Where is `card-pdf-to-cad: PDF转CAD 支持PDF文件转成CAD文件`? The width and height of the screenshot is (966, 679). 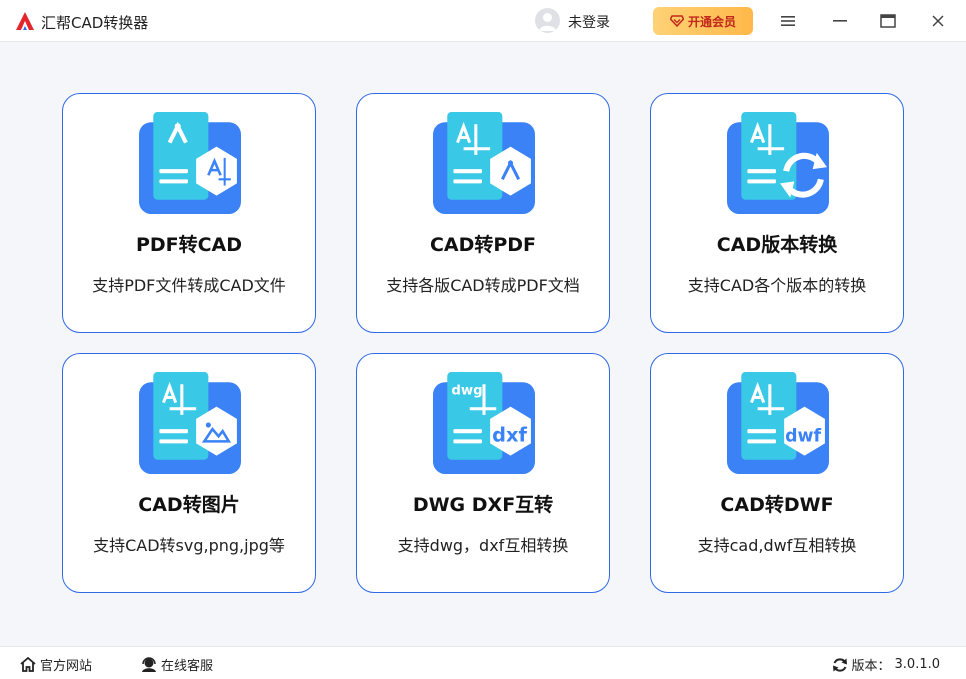
card-pdf-to-cad: PDF转CAD 支持PDF文件转成CAD文件 is located at coordinates (189, 213).